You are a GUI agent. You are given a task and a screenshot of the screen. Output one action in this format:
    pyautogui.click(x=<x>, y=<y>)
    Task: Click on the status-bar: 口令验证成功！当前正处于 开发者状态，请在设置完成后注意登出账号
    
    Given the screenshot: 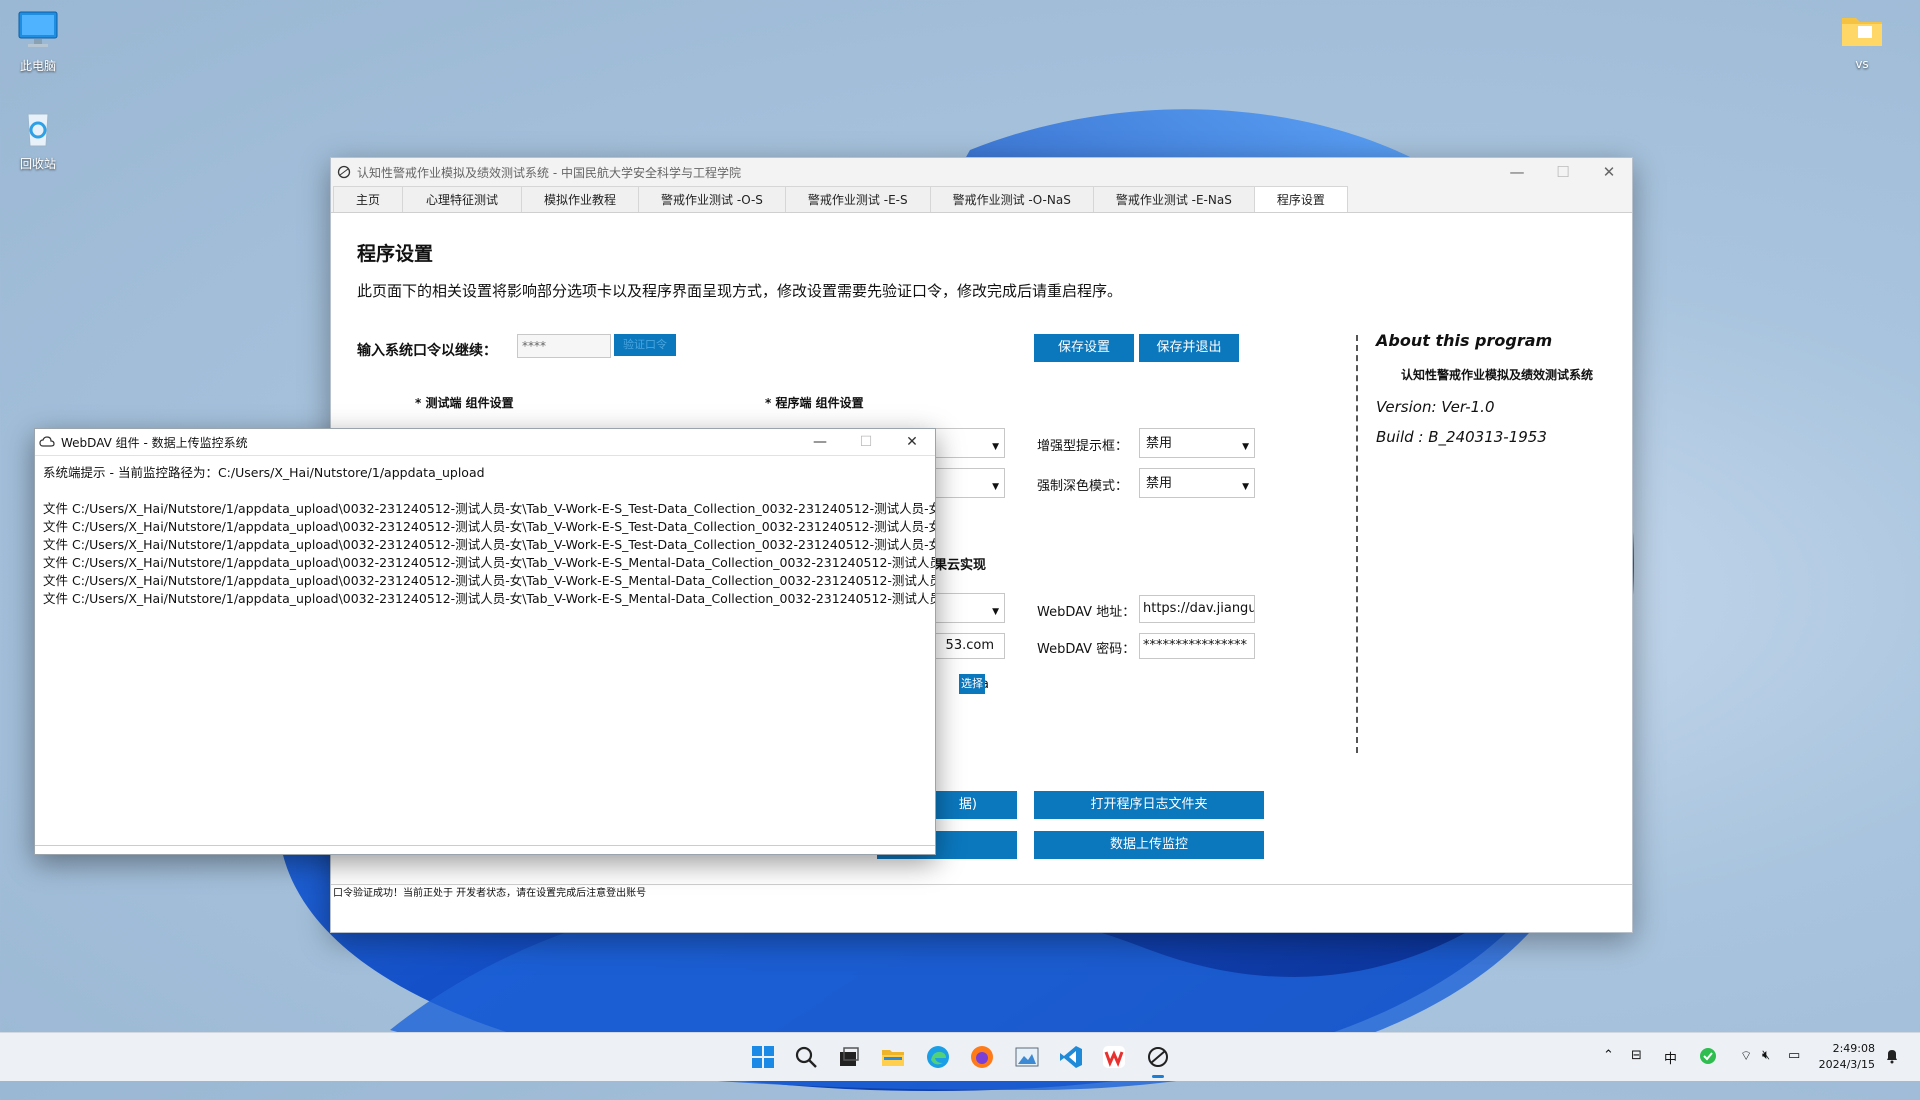 What is the action you would take?
    pyautogui.click(x=981, y=893)
    